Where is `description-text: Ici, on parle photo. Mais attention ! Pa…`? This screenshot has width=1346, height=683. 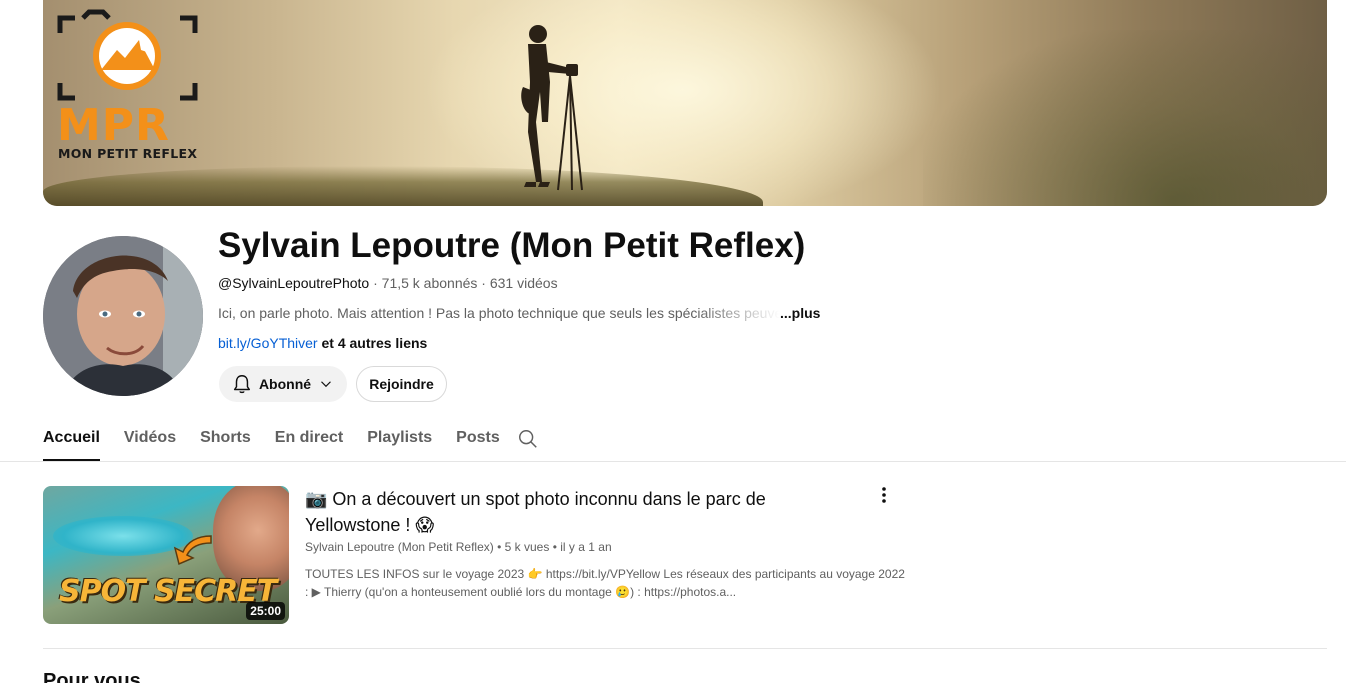 description-text: Ici, on parle photo. Mais attention ! Pa… is located at coordinates (499, 313).